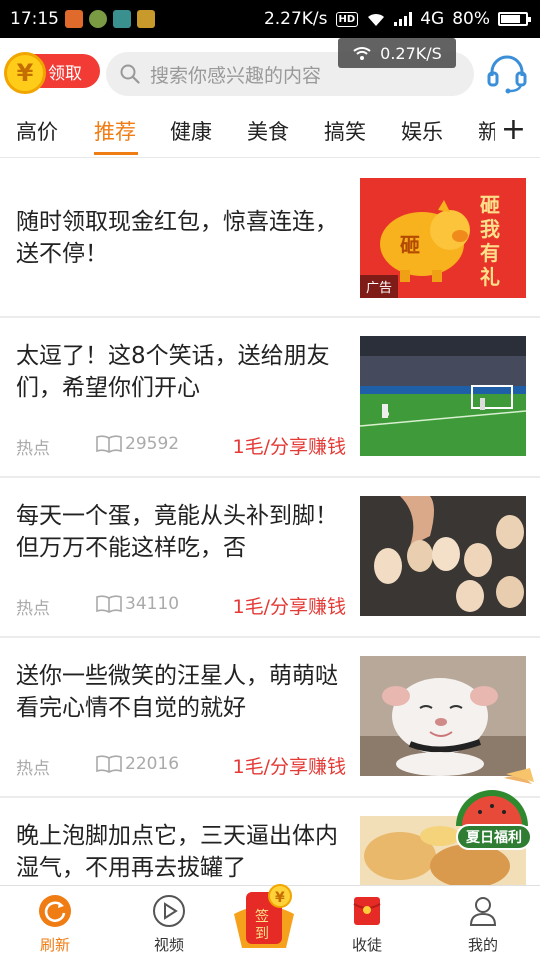 The image size is (540, 960). Describe the element at coordinates (483, 911) in the screenshot. I see `person-icon` at that location.